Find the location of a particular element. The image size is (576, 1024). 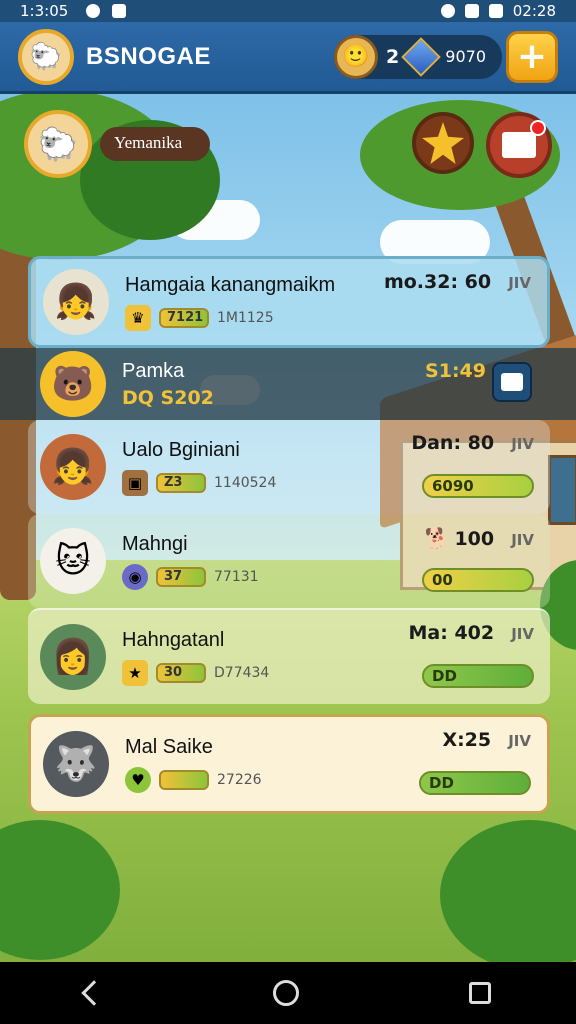

progress-bar: 6090 is located at coordinates (478, 486).